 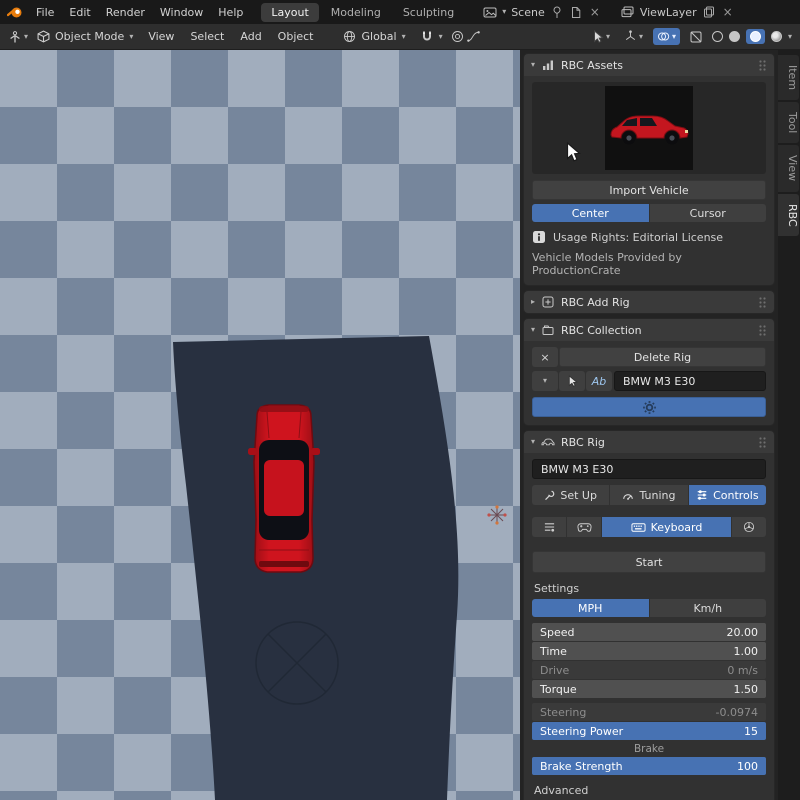 What do you see at coordinates (207, 36) in the screenshot?
I see `menu-select: Select` at bounding box center [207, 36].